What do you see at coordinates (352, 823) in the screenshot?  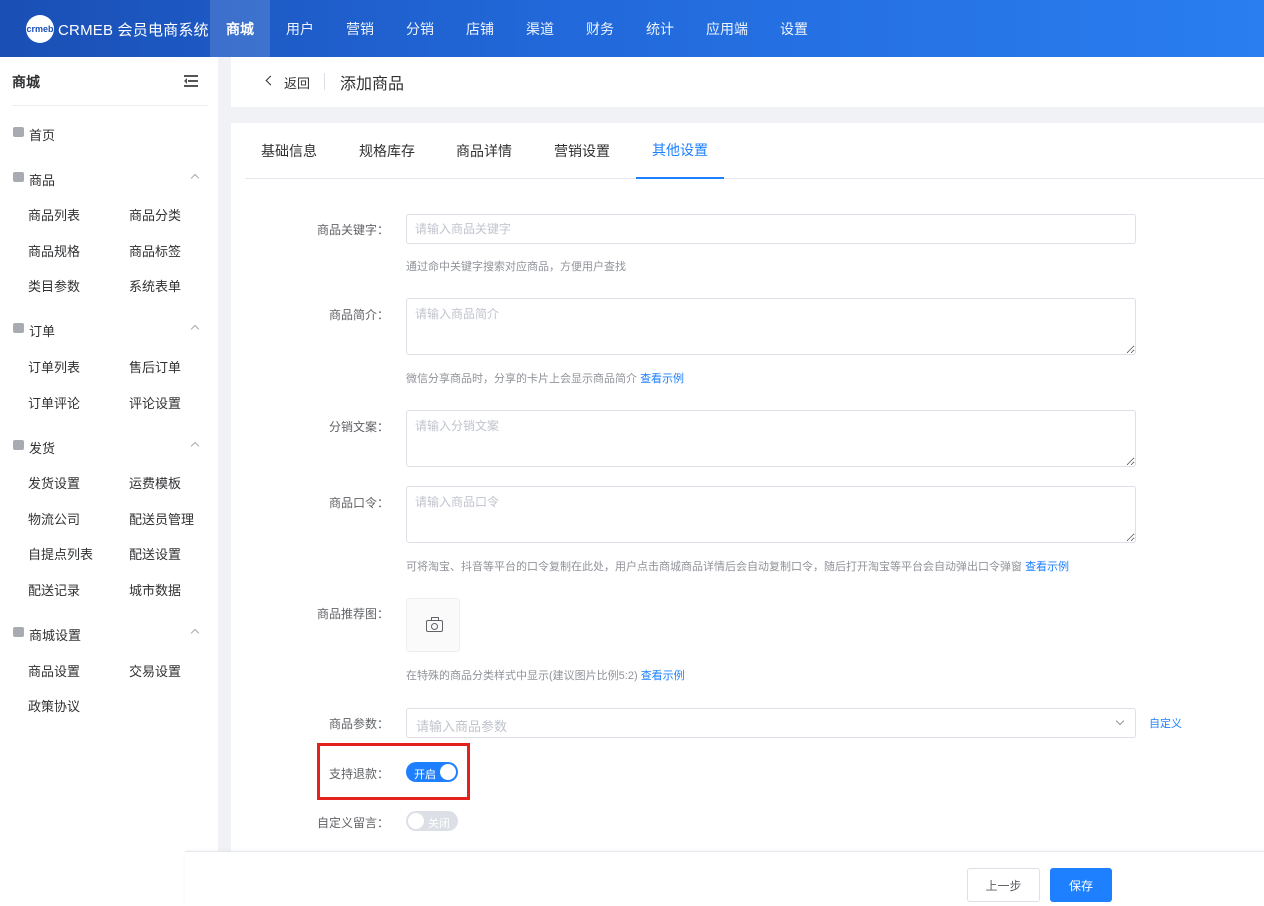 I see `custom-message-label: 自定义留言：` at bounding box center [352, 823].